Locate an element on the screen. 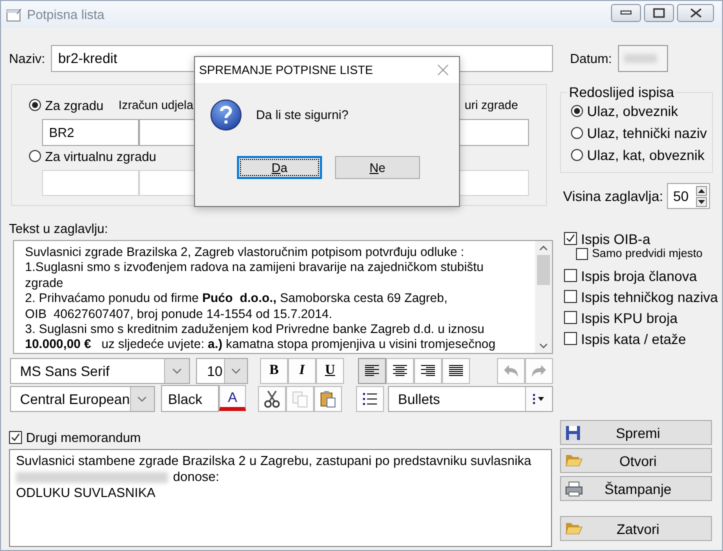 The width and height of the screenshot is (723, 551). text-line: ODLUKU SUVLASNIKA is located at coordinates (86, 493).